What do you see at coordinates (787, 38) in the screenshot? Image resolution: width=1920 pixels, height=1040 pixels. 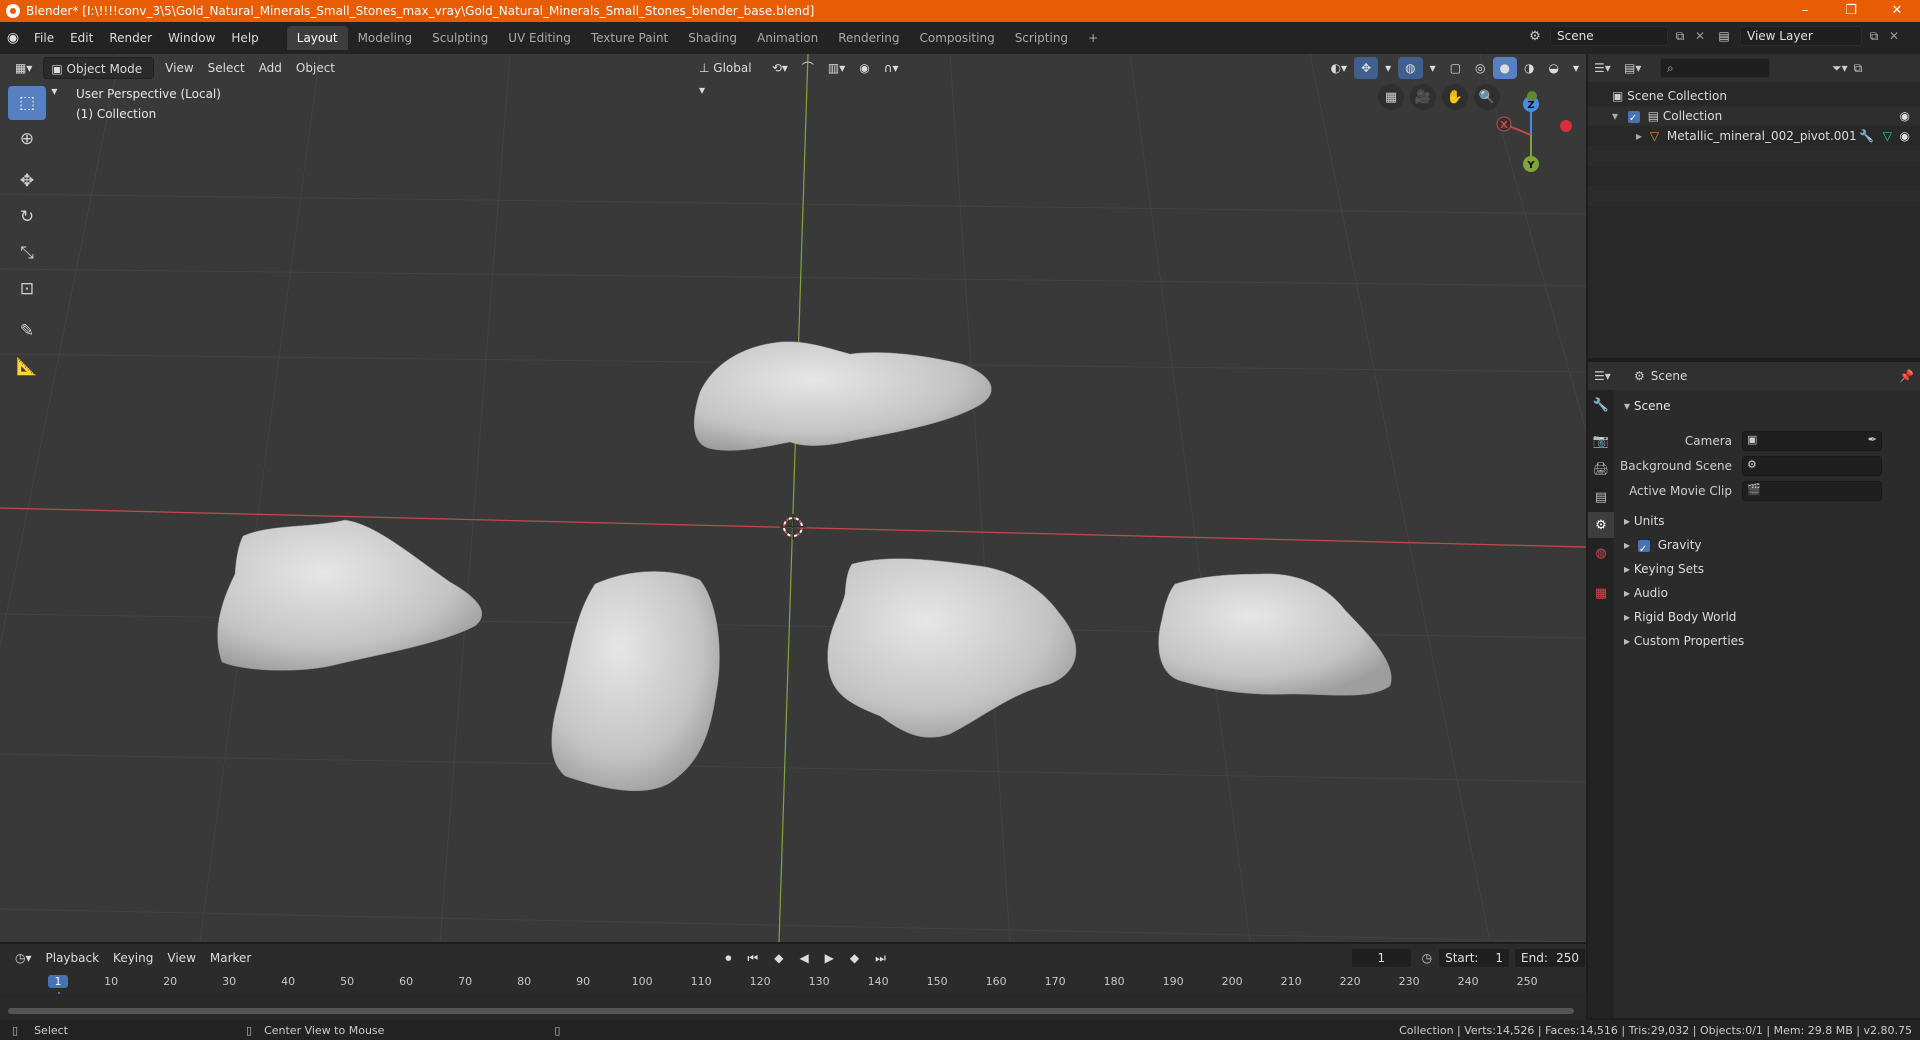 I see `tab-animation: Animation` at bounding box center [787, 38].